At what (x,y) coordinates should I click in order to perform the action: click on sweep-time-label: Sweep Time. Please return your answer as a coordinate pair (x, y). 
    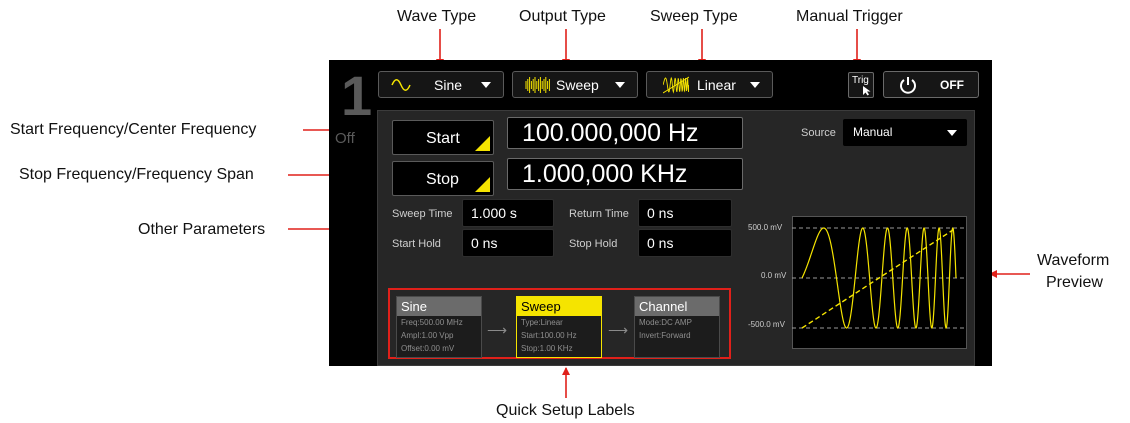
    Looking at the image, I should click on (422, 214).